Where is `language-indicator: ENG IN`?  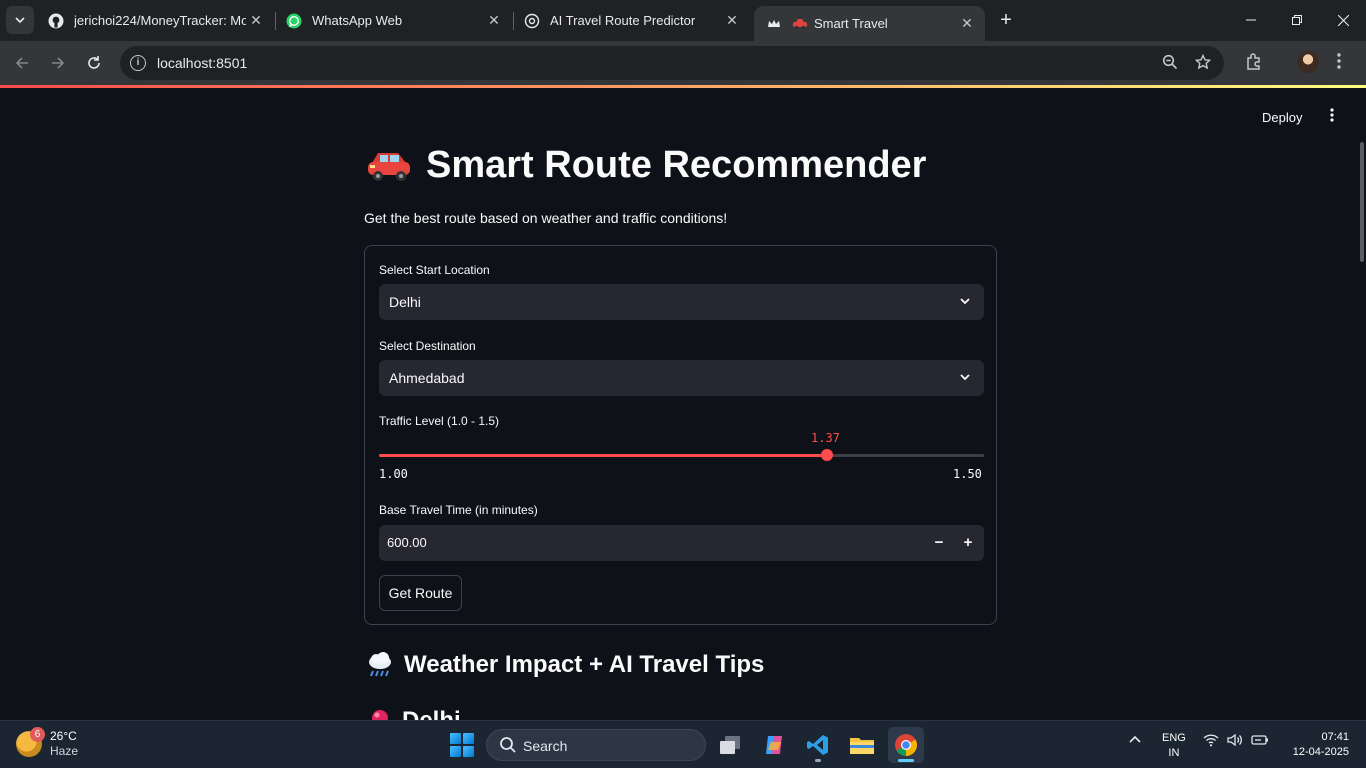 language-indicator: ENG IN is located at coordinates (1174, 746).